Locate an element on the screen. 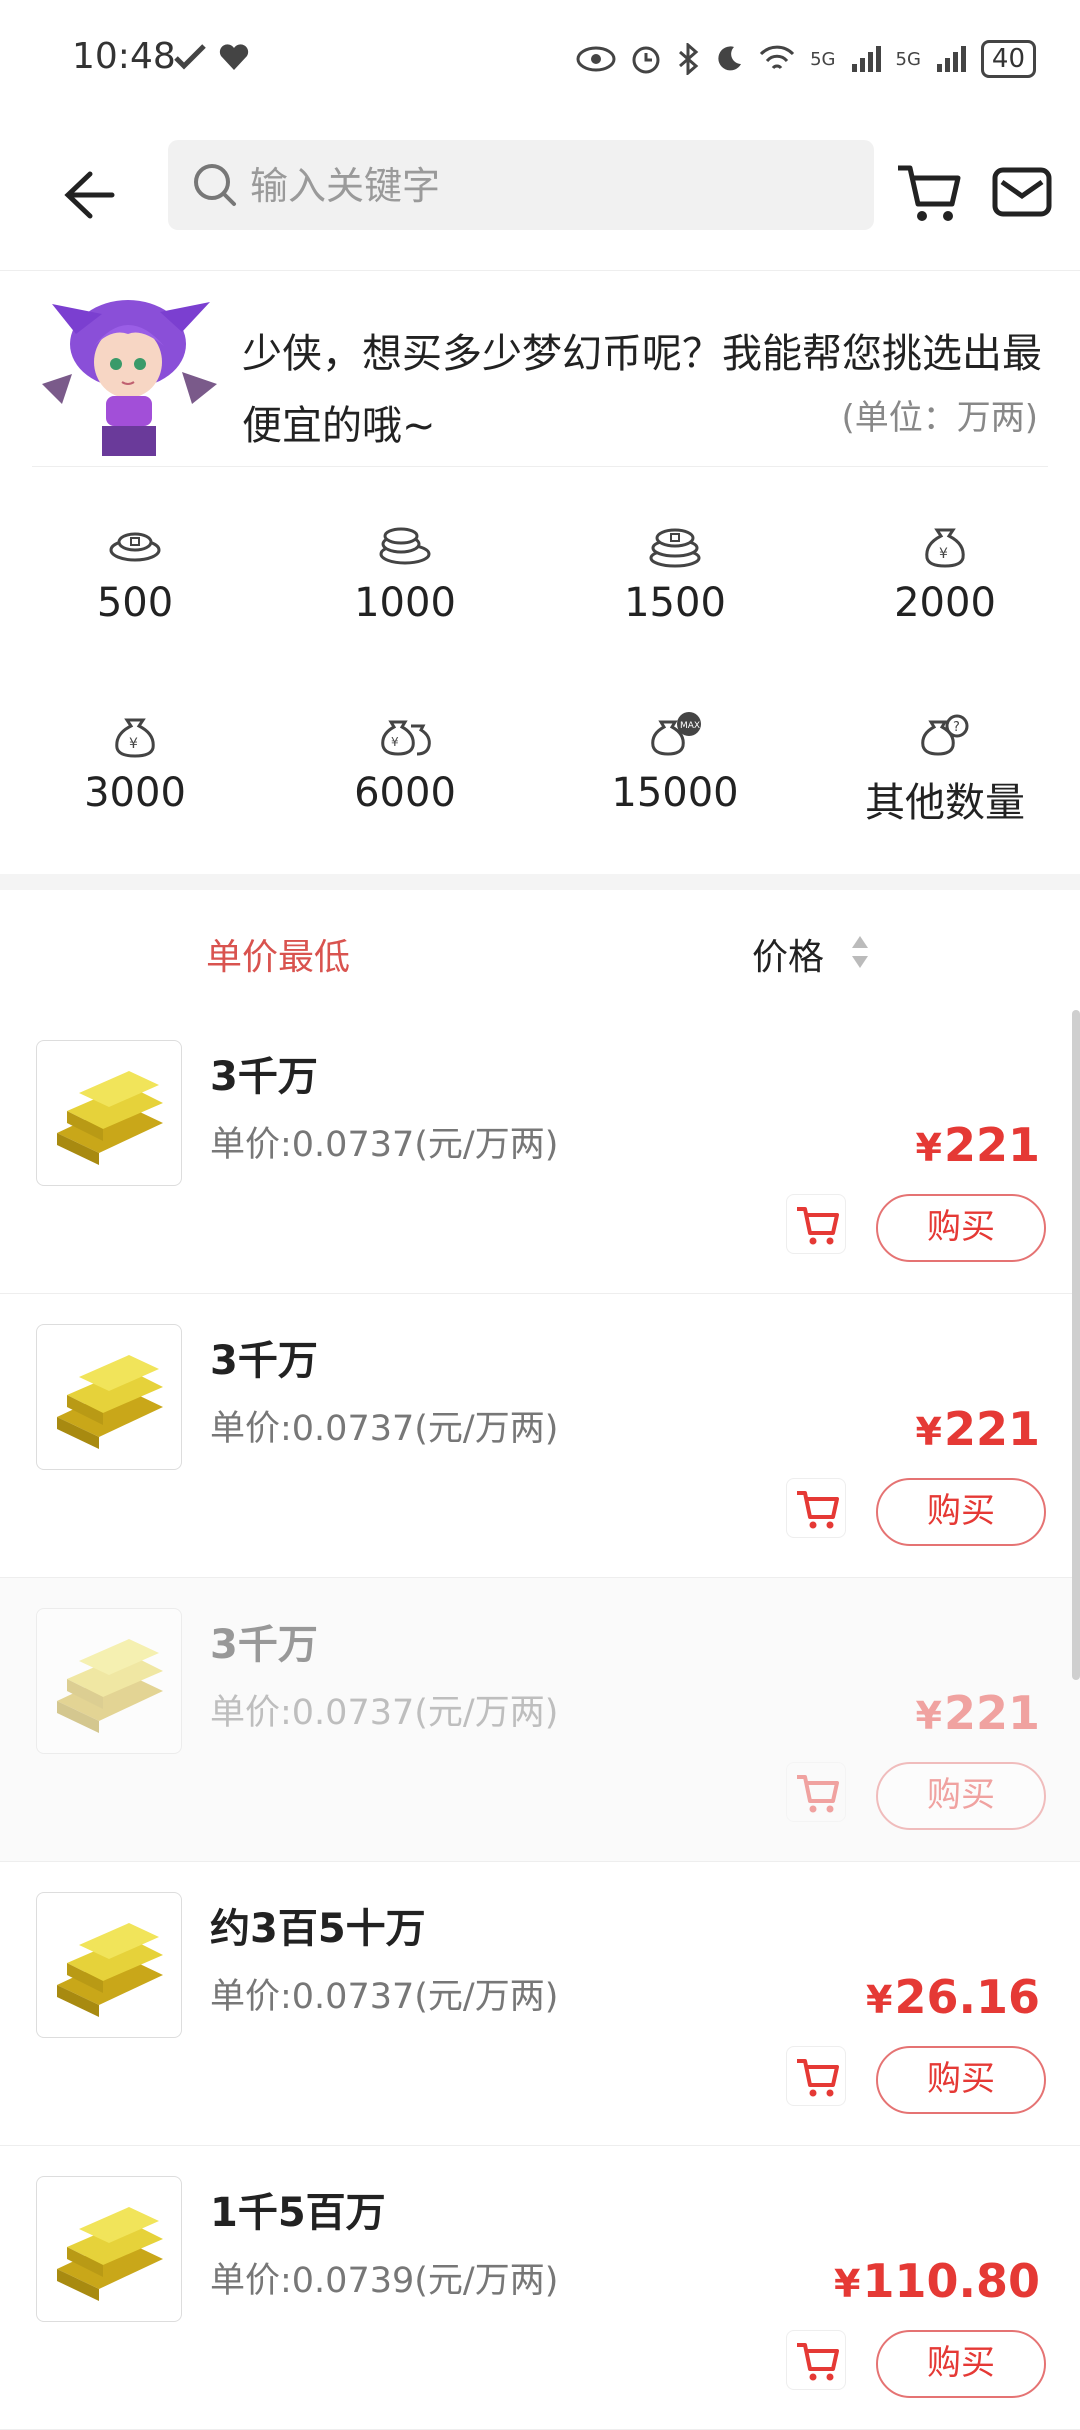 The height and width of the screenshot is (2430, 1080). scrollbar is located at coordinates (1076, 1345).